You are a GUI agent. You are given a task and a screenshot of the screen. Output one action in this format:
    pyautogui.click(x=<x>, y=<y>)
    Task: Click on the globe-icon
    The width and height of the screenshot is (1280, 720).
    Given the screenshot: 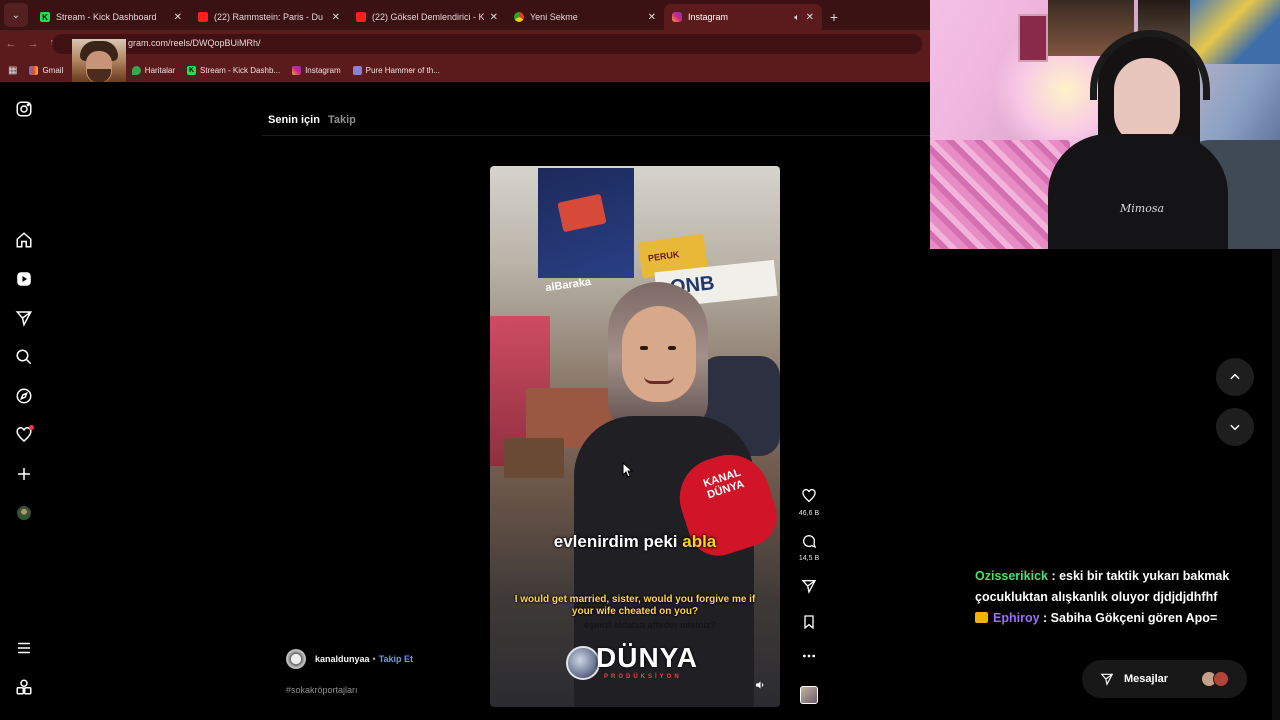 What is the action you would take?
    pyautogui.click(x=583, y=663)
    